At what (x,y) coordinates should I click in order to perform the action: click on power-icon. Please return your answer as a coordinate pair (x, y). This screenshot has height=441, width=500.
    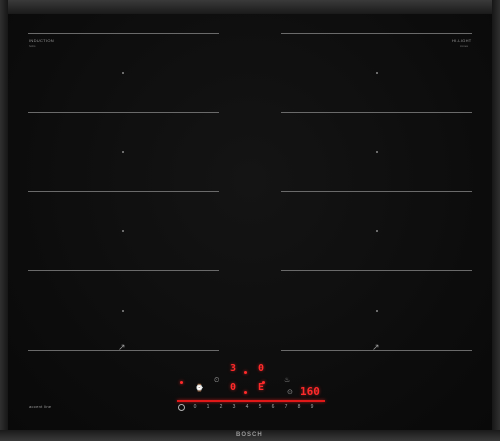
    Looking at the image, I should click on (181, 407).